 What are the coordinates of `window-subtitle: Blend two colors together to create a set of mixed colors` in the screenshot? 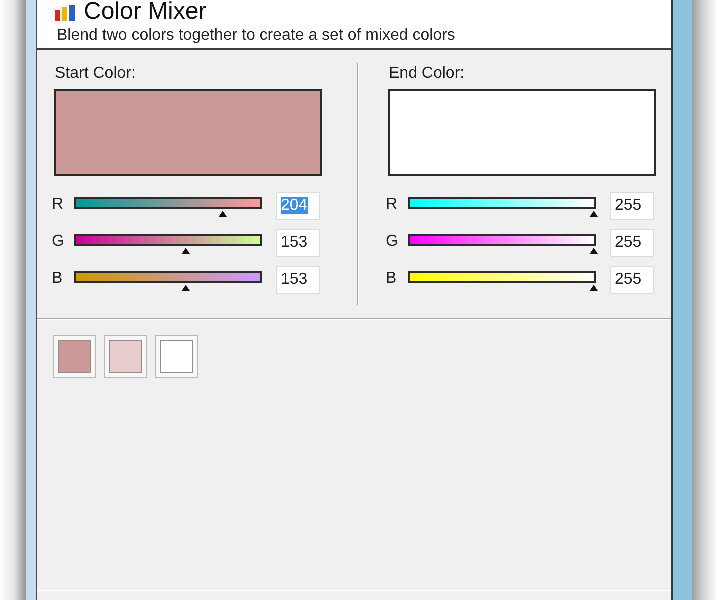 It's located at (256, 36).